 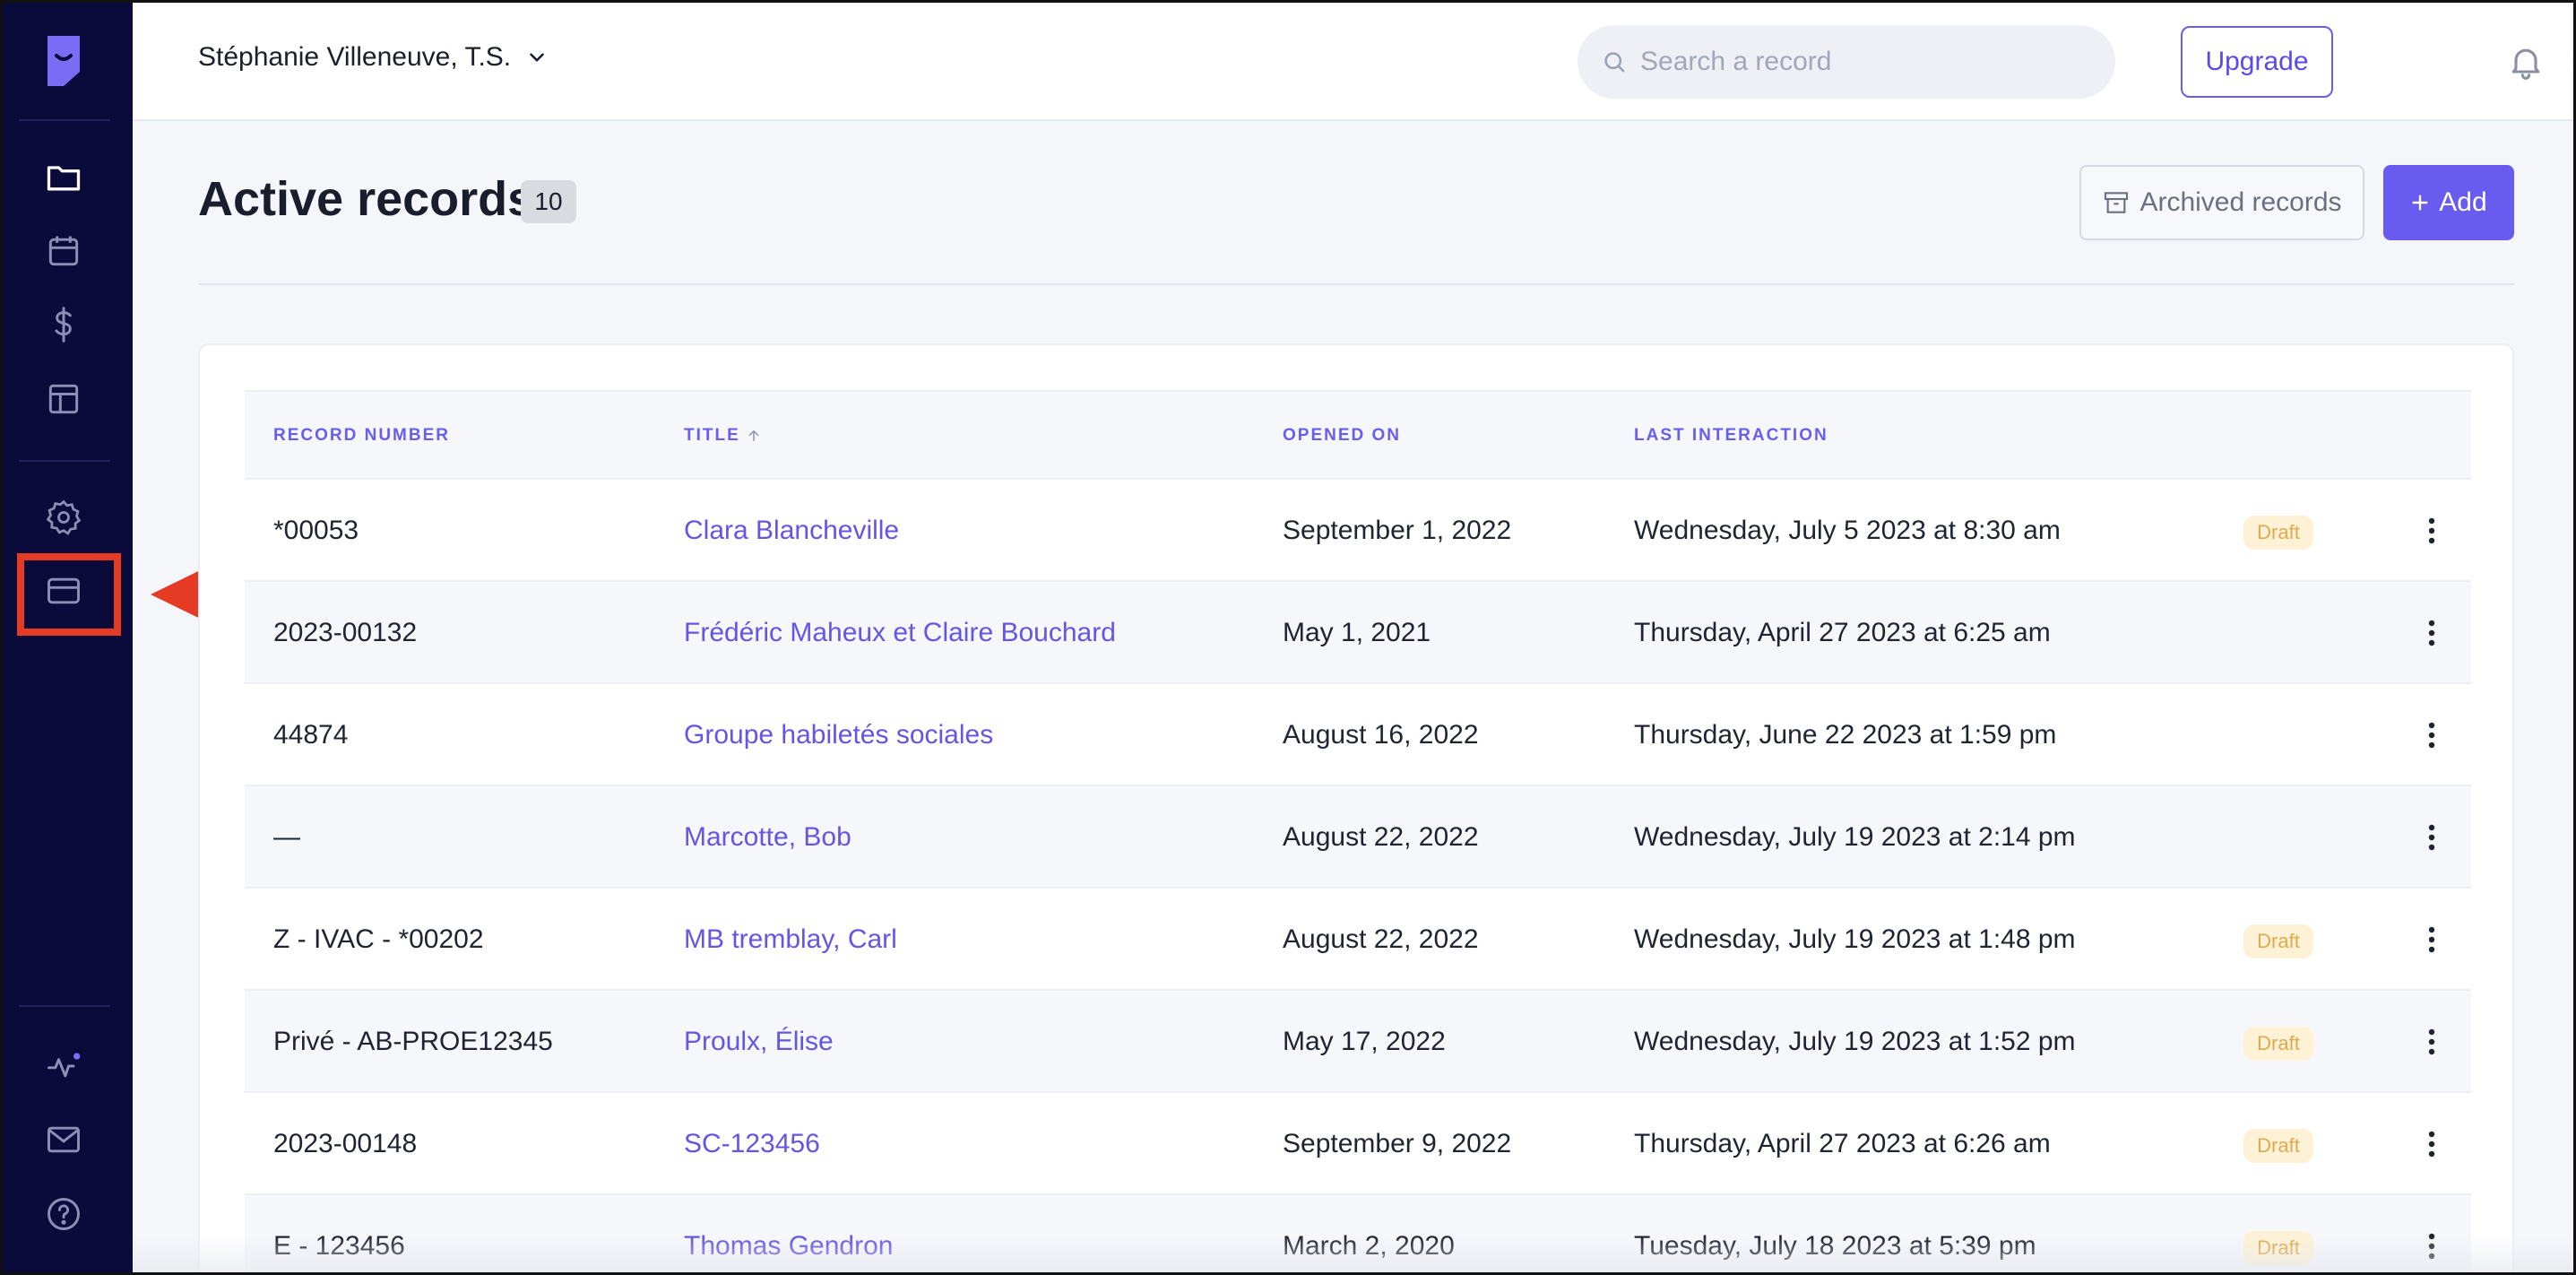 What do you see at coordinates (2257, 62) in the screenshot?
I see `upgrade-button: Upgrade` at bounding box center [2257, 62].